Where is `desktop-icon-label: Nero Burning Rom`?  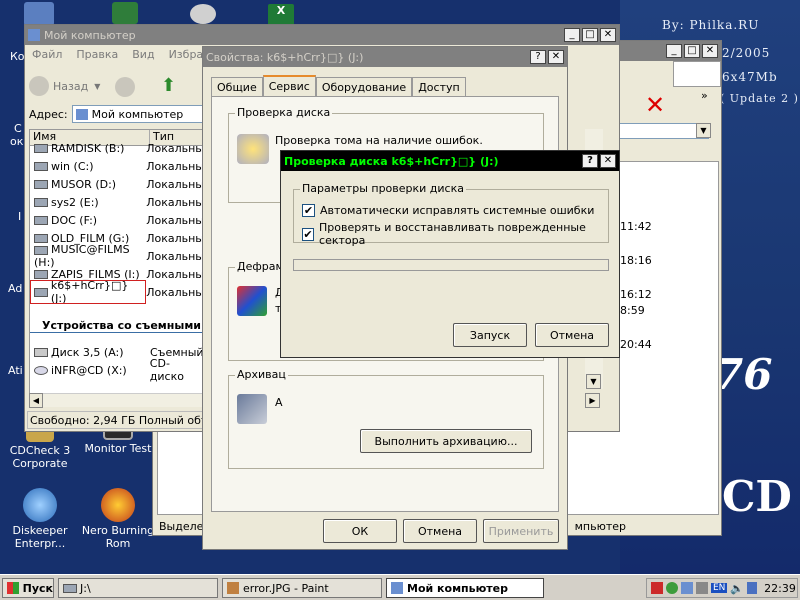
desktop-icon-label: Nero Burning Rom is located at coordinates (118, 537).